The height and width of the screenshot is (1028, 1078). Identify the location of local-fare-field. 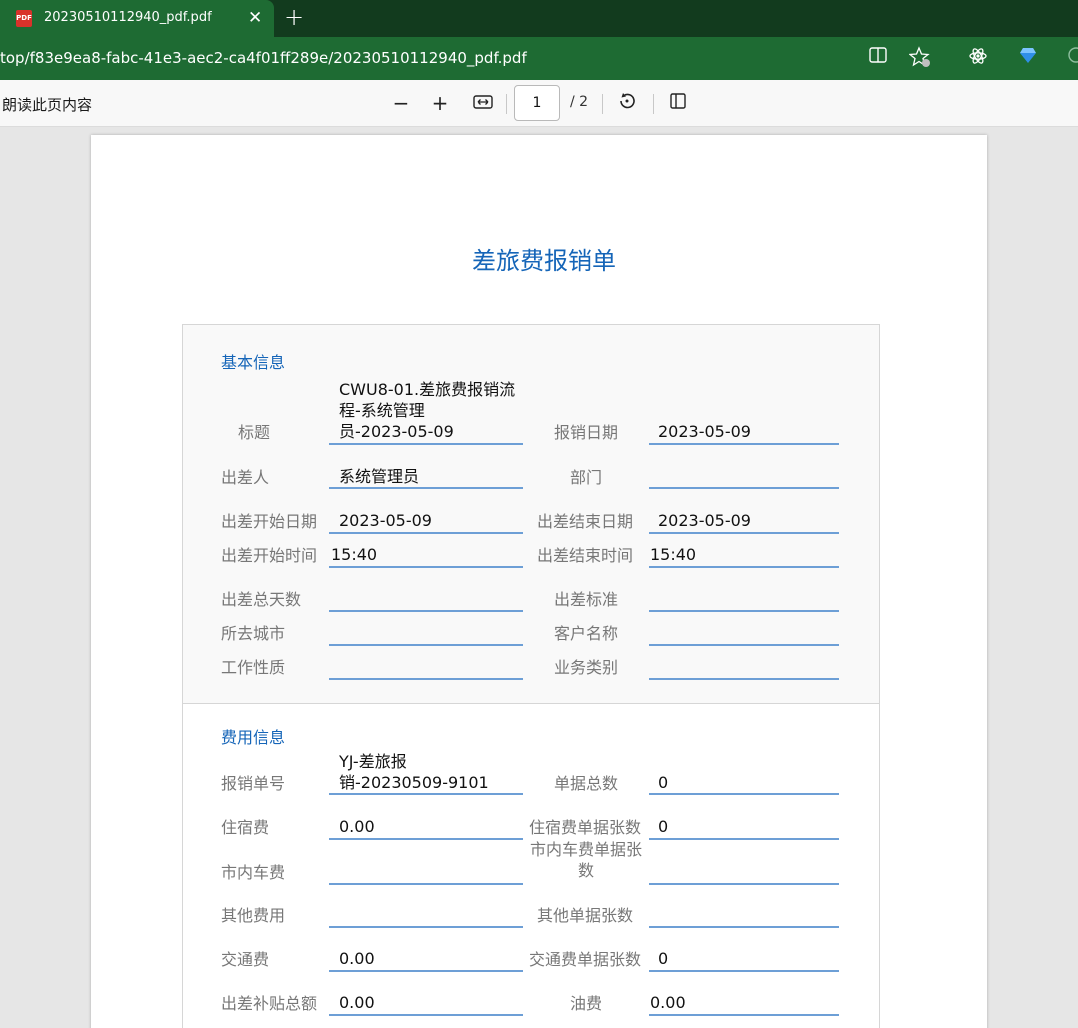
(426, 884).